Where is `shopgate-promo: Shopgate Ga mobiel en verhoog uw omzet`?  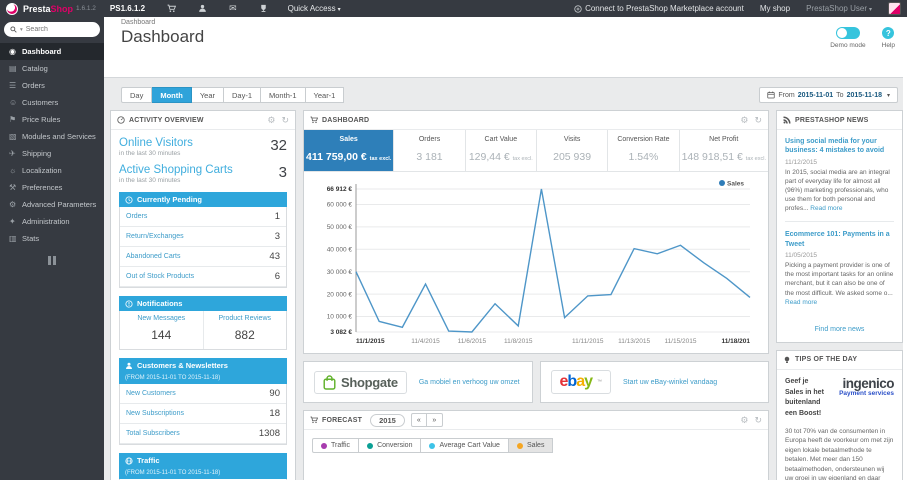
shopgate-promo: Shopgate Ga mobiel en verhoog uw omzet is located at coordinates (418, 382).